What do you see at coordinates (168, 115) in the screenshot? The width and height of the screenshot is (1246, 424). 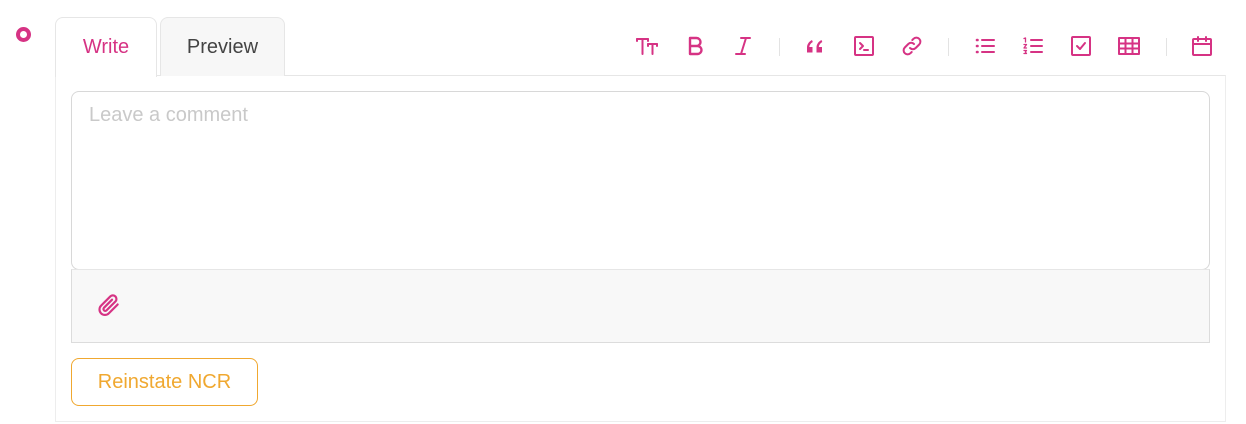 I see `comment-placeholder: Leave a comment` at bounding box center [168, 115].